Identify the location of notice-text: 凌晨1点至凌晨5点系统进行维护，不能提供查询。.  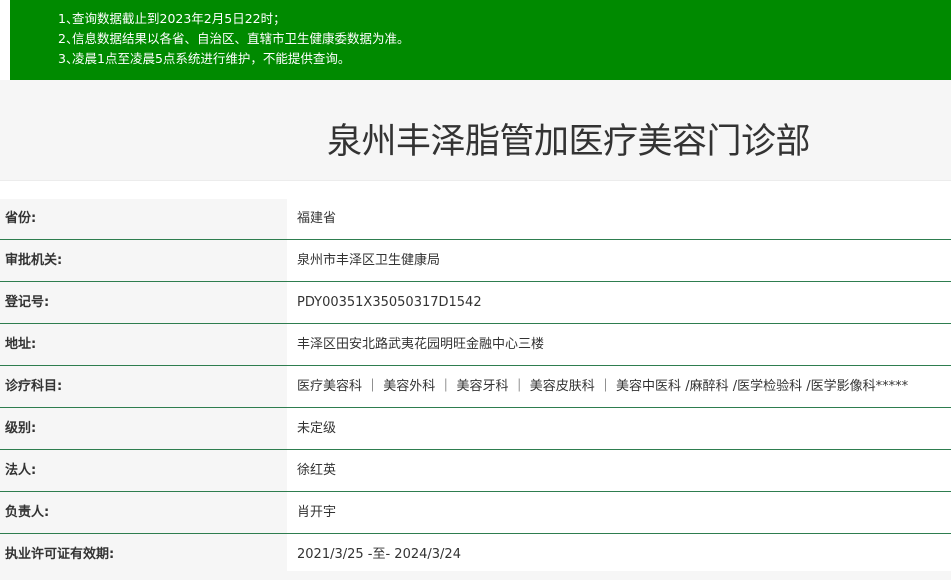
(211, 58).